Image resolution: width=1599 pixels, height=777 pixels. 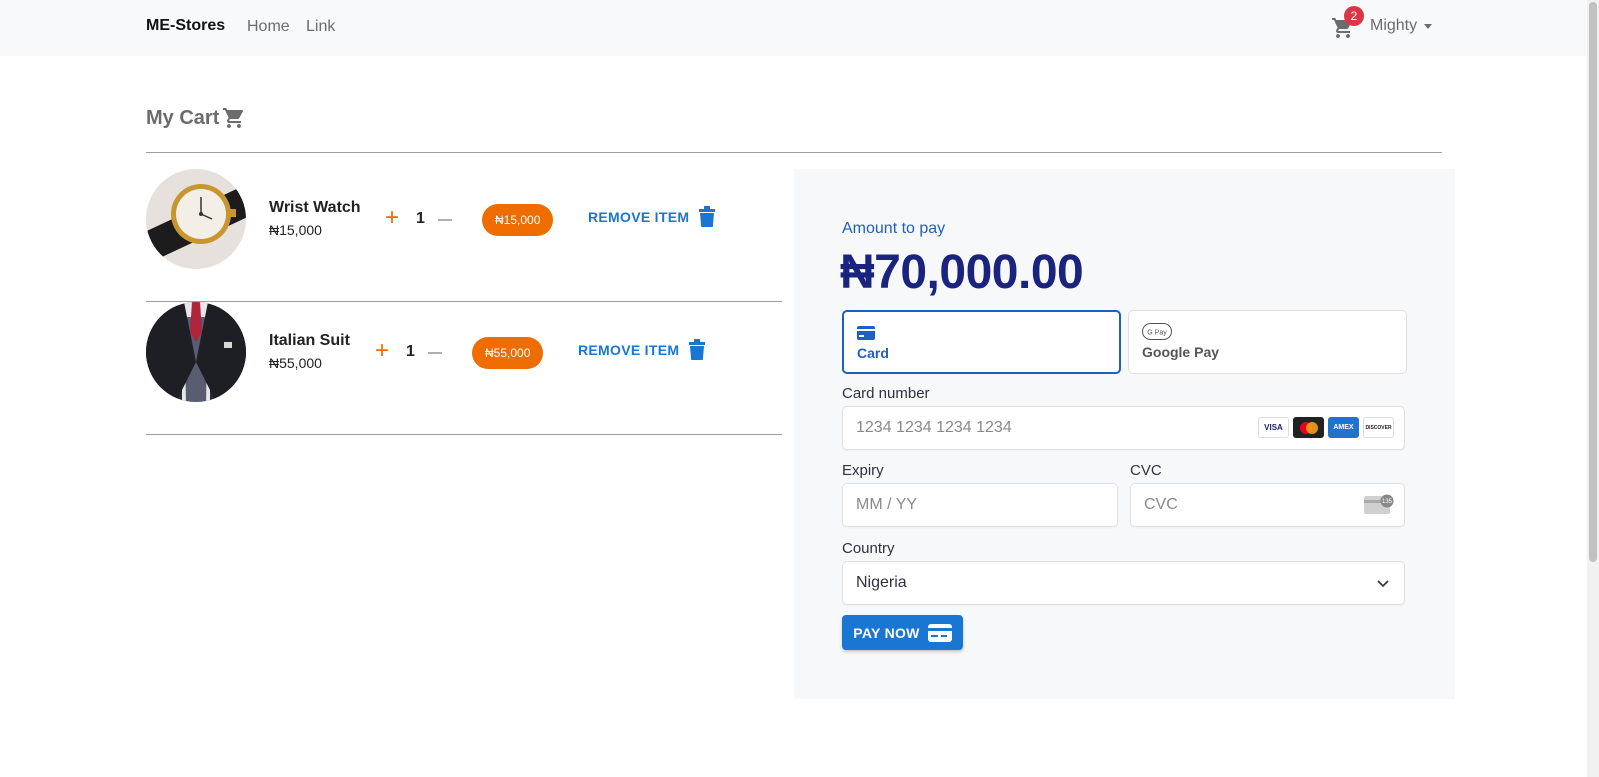 I want to click on country-select: Nigeria, so click(x=1123, y=583).